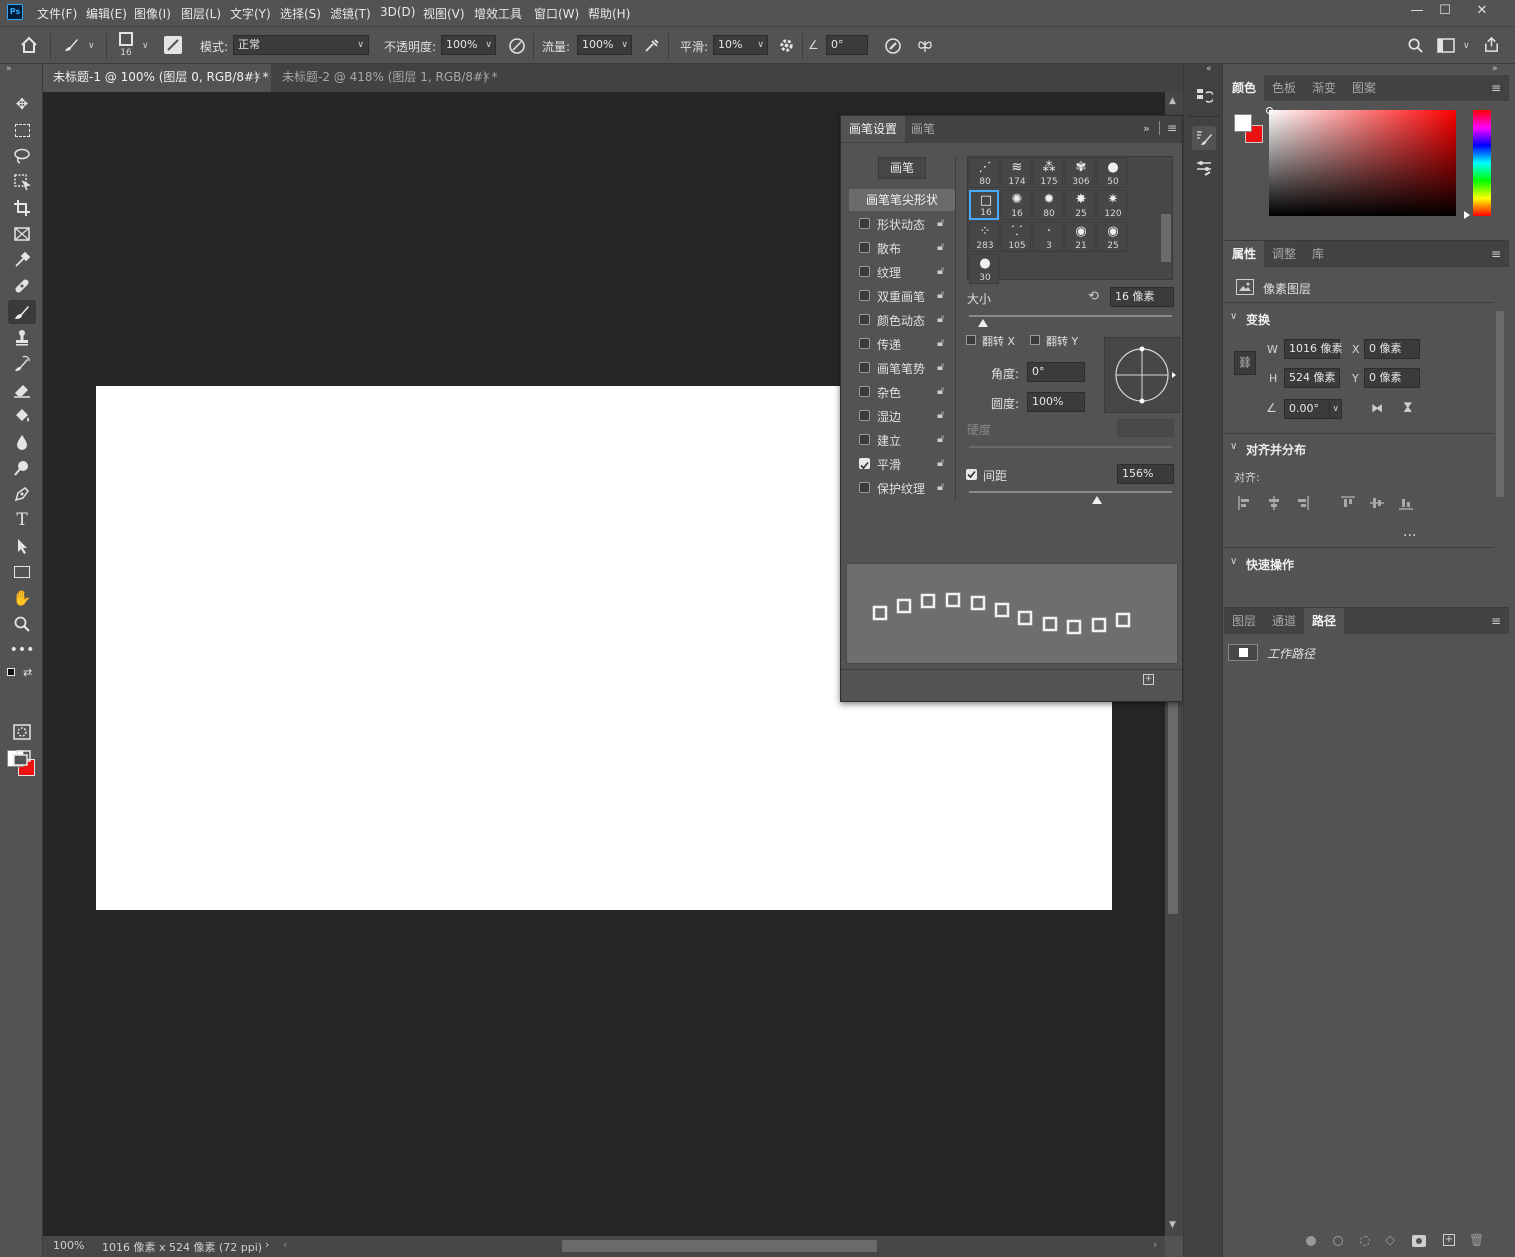  I want to click on fill-path-icon, so click(1311, 1241).